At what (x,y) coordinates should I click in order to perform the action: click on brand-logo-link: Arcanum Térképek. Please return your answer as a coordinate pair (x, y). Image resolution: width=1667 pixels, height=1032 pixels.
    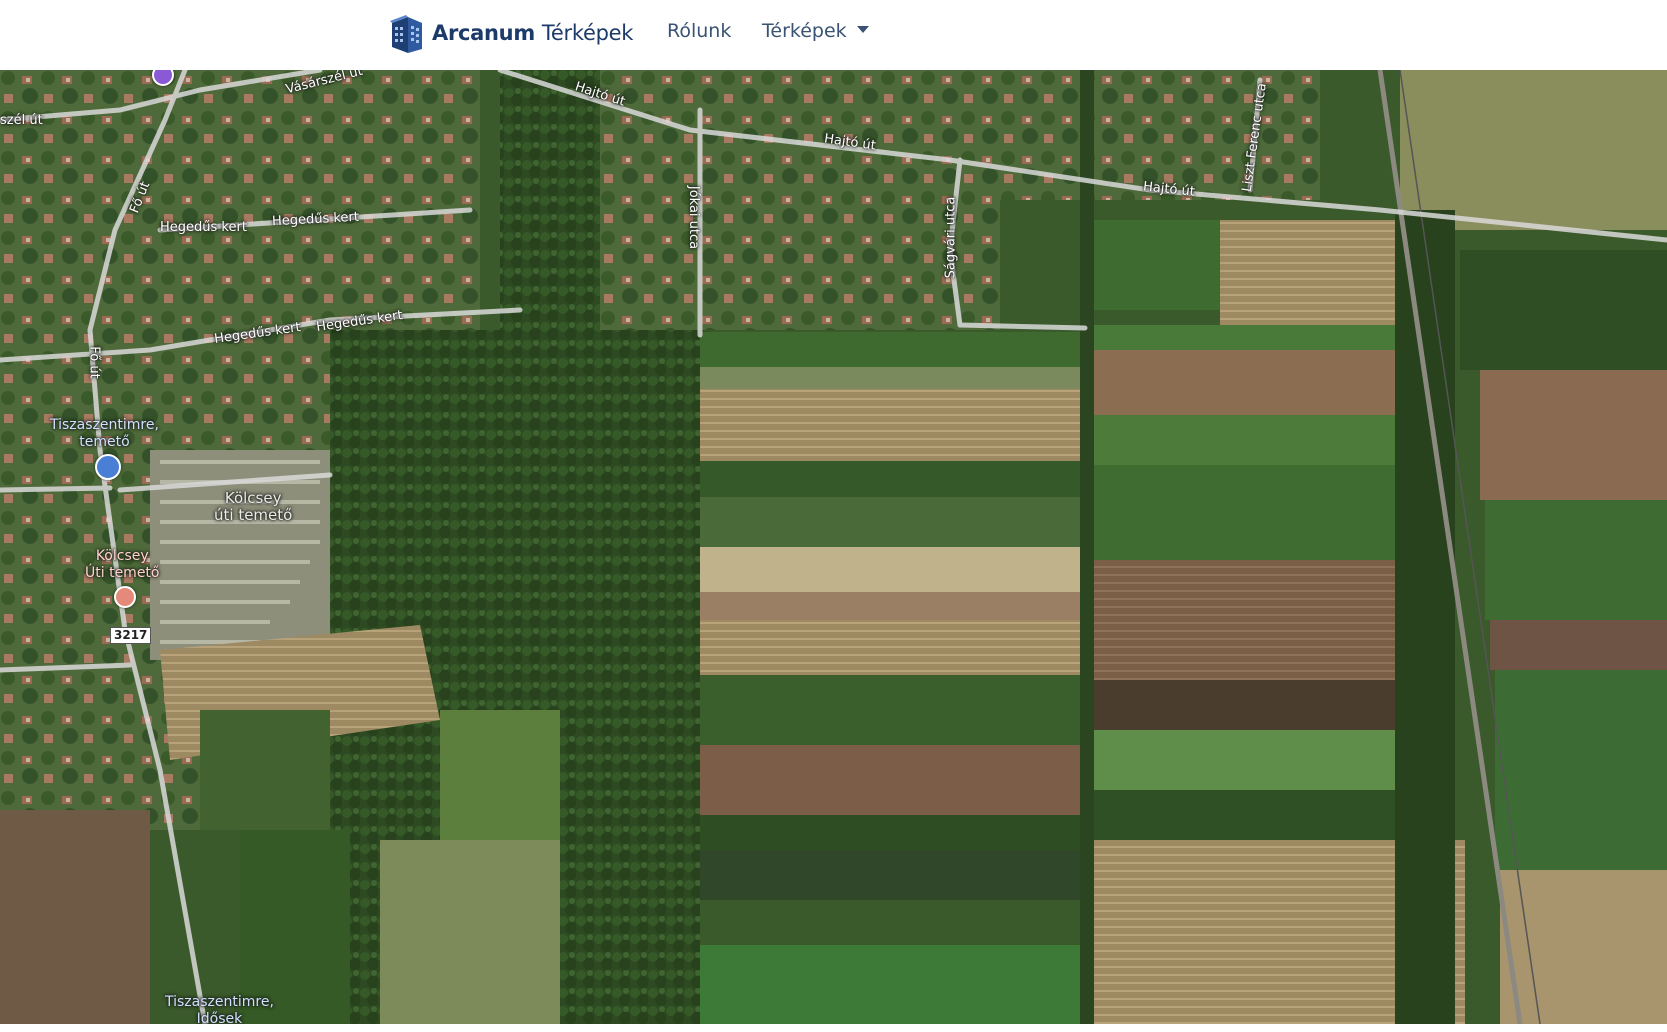
    Looking at the image, I should click on (509, 33).